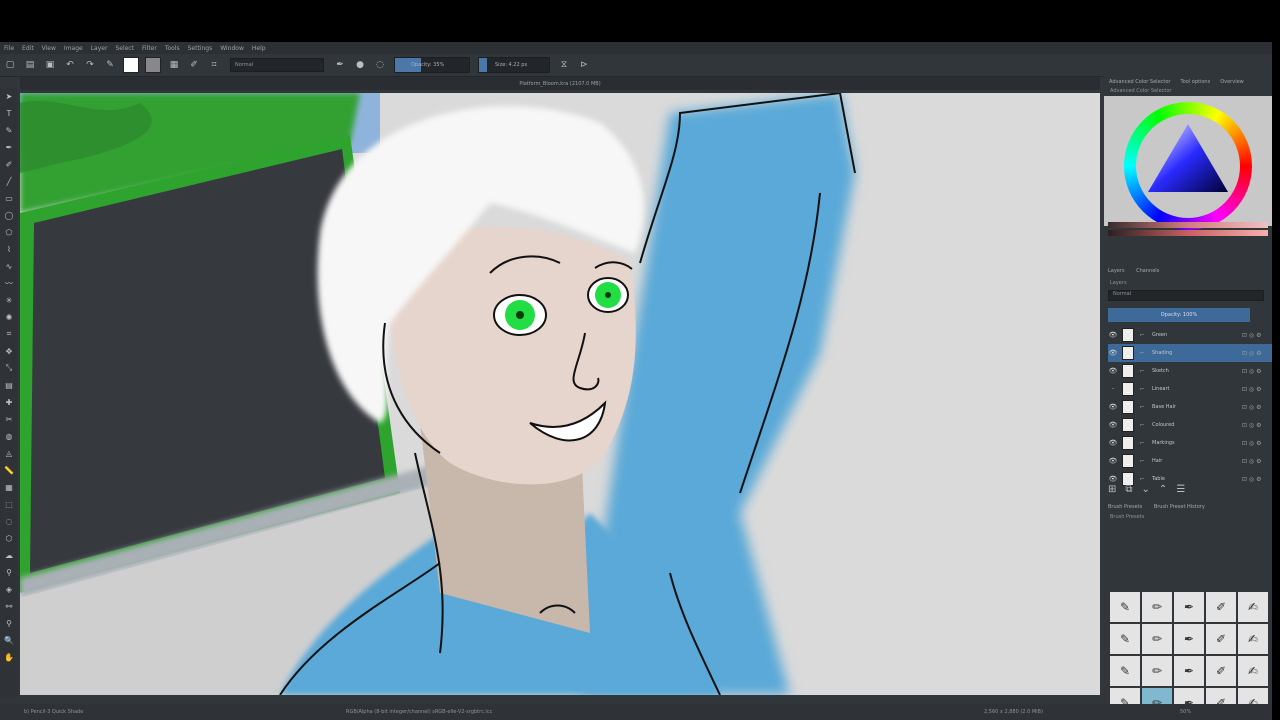 The height and width of the screenshot is (720, 1280). What do you see at coordinates (30, 65) in the screenshot?
I see `open-document-icon: ▤` at bounding box center [30, 65].